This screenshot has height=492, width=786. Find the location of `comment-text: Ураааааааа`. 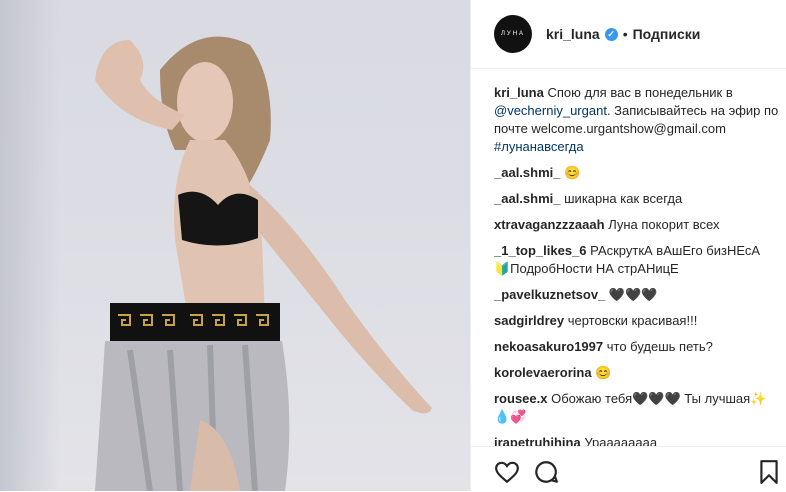

comment-text: Ураааааааа is located at coordinates (621, 440).